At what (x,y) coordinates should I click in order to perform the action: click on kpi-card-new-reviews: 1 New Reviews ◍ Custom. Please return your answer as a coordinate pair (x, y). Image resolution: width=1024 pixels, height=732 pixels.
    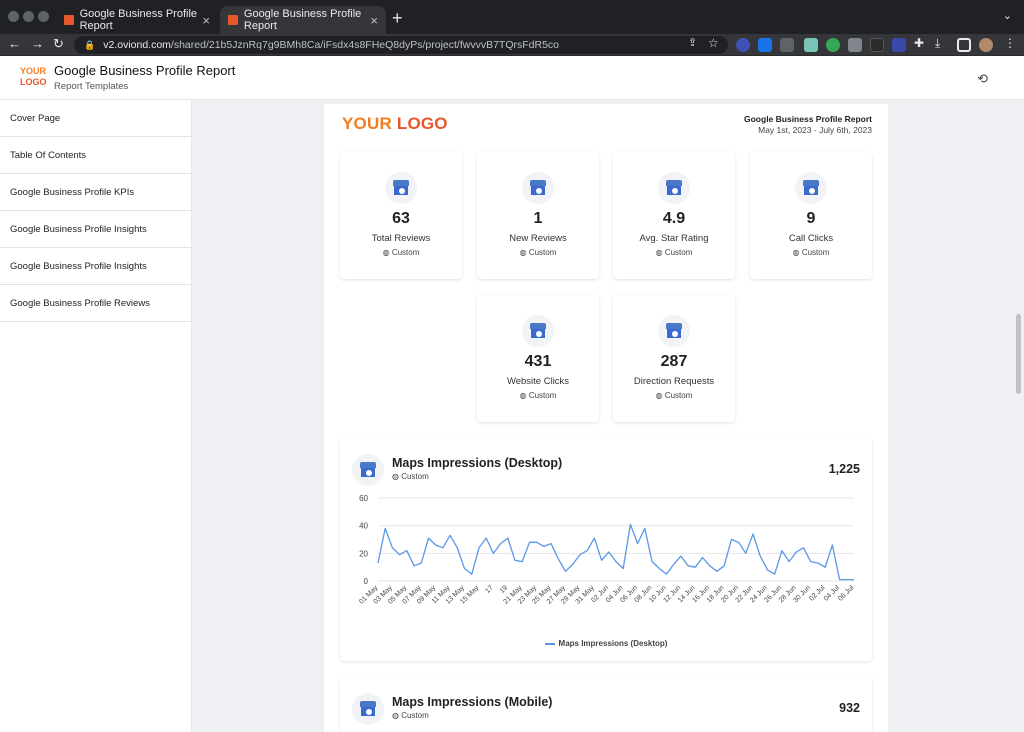
    Looking at the image, I should click on (538, 215).